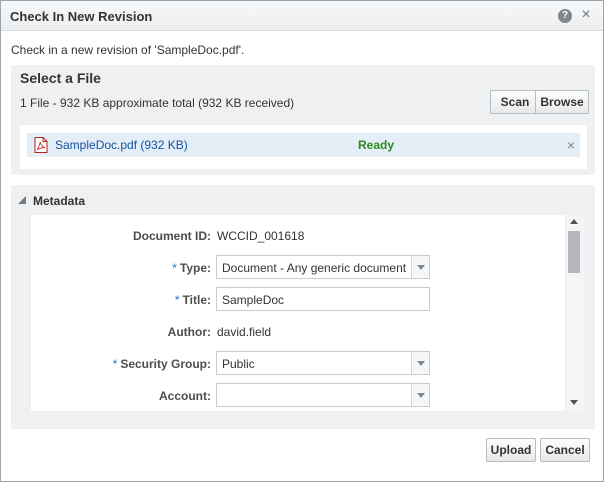 The height and width of the screenshot is (482, 604). Describe the element at coordinates (192, 300) in the screenshot. I see `title-label: * Title:` at that location.